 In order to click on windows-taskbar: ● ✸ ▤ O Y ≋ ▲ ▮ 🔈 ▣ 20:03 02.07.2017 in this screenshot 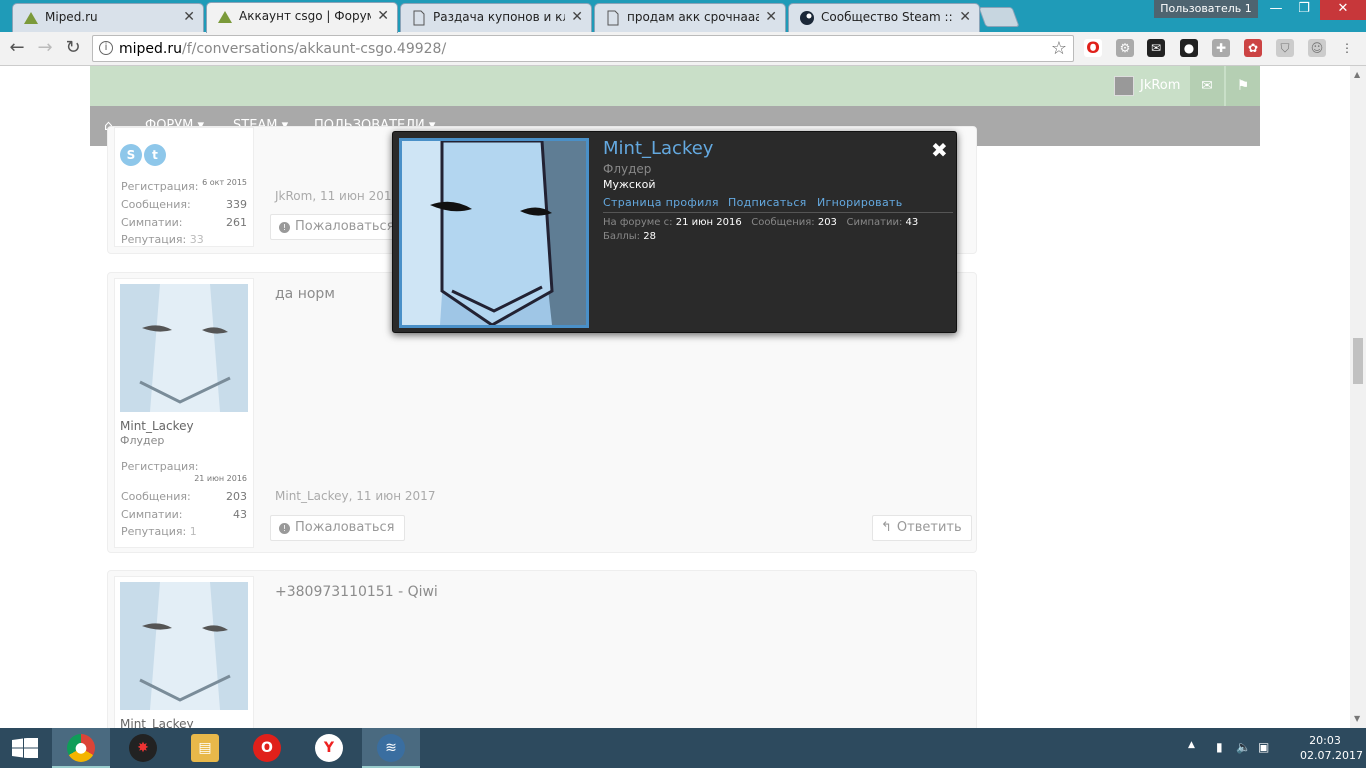, I will do `click(683, 748)`.